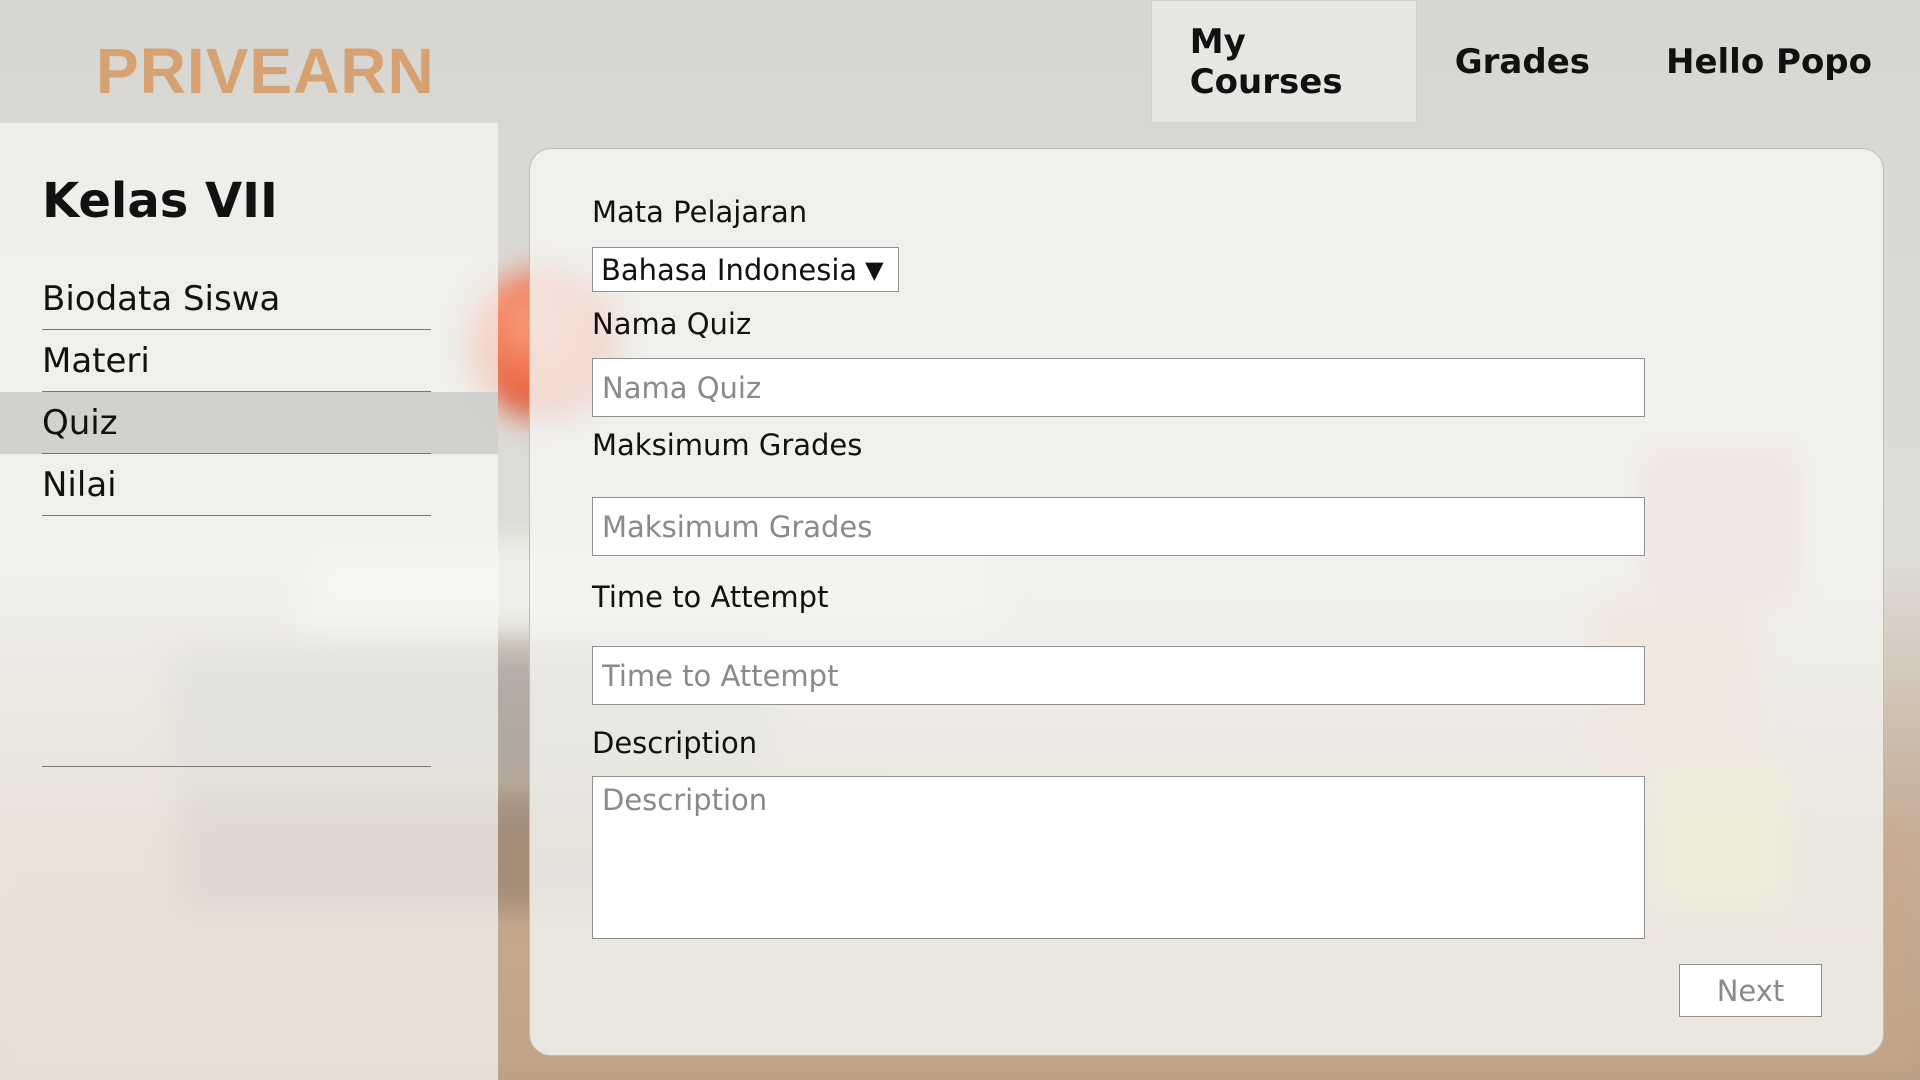 The width and height of the screenshot is (1920, 1080). Describe the element at coordinates (160, 201) in the screenshot. I see `class-title: Kelas VII` at that location.